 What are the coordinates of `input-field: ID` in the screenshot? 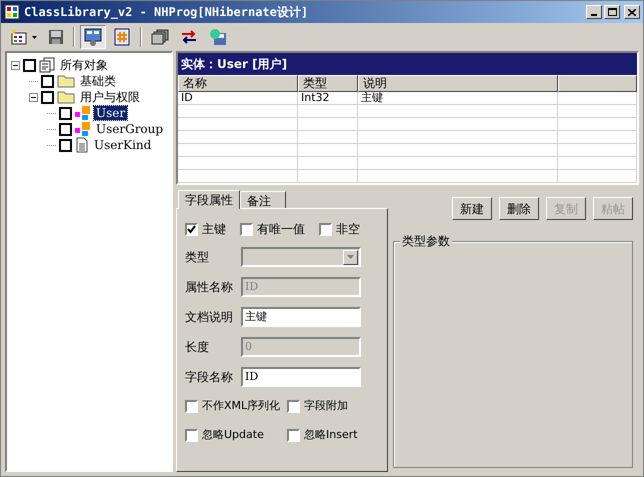 It's located at (301, 377).